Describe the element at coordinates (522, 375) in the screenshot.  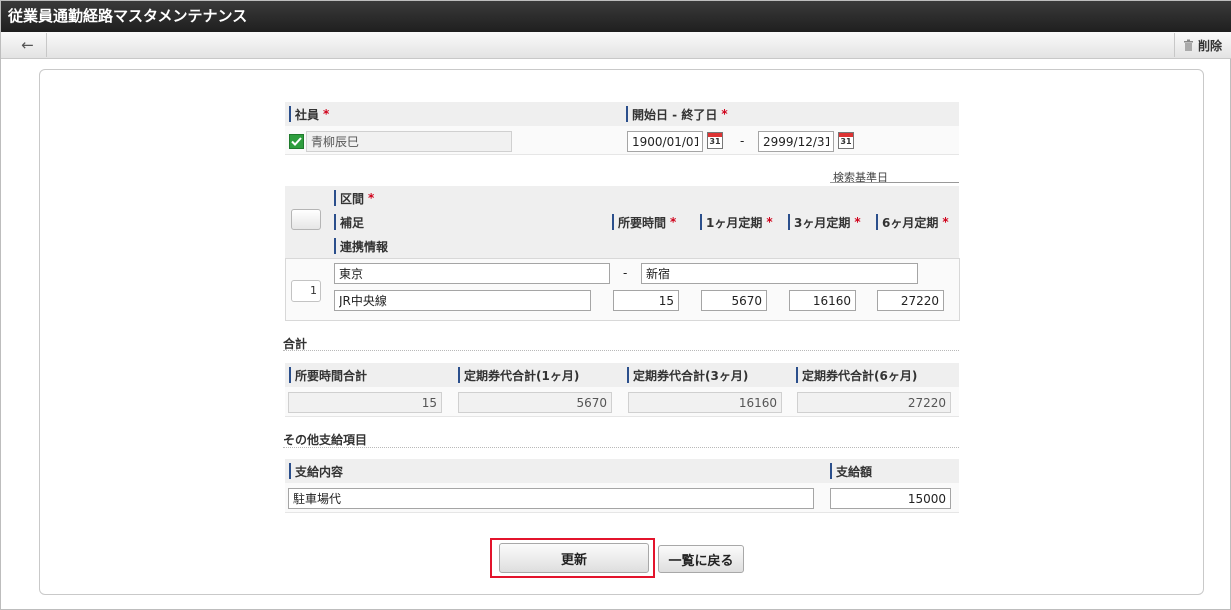
I see `total-m1-label: 定期券代合計(1ヶ月)` at that location.